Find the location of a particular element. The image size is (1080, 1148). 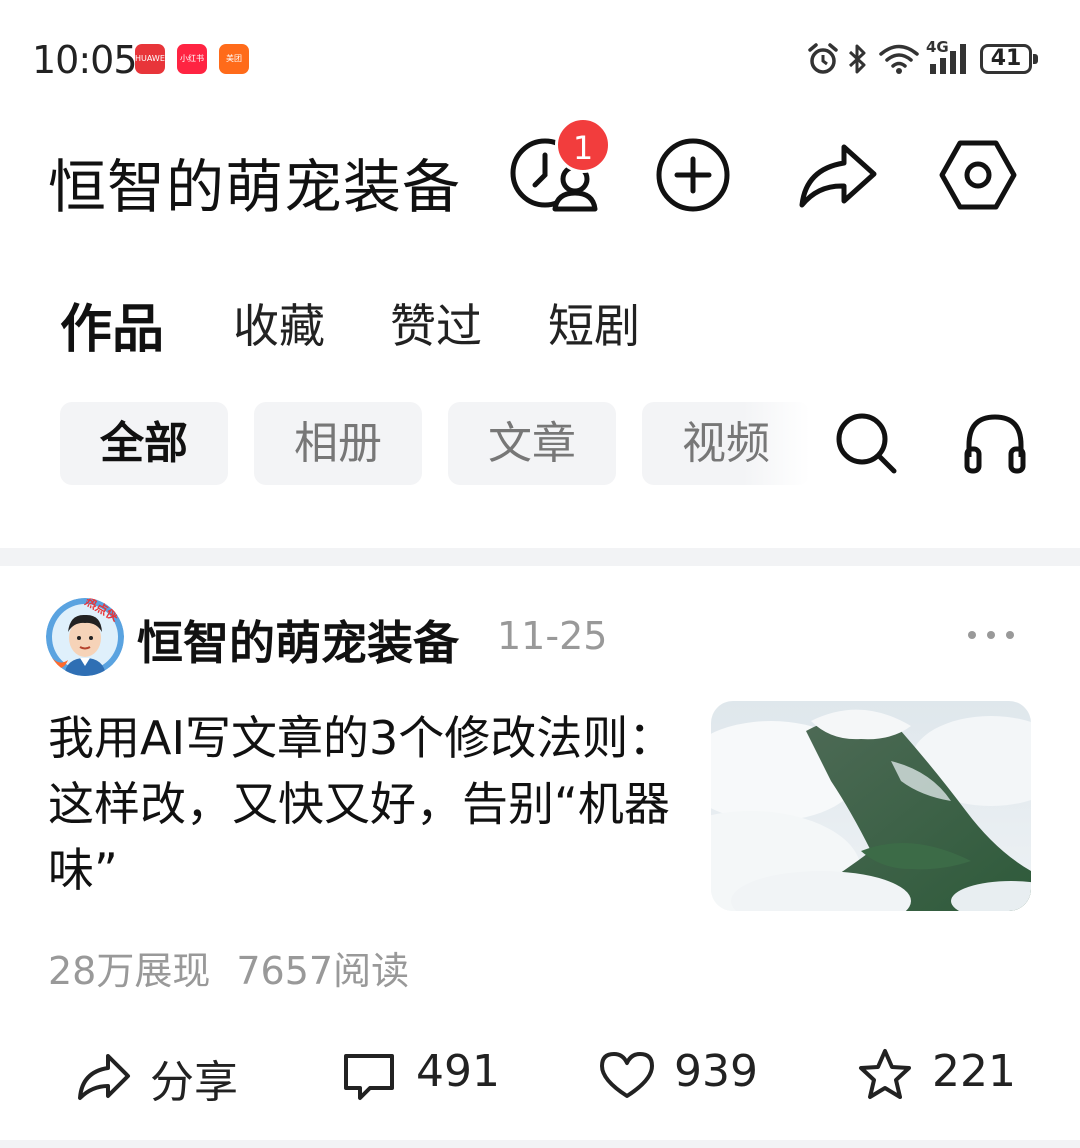

comment-icon is located at coordinates (369, 1077).